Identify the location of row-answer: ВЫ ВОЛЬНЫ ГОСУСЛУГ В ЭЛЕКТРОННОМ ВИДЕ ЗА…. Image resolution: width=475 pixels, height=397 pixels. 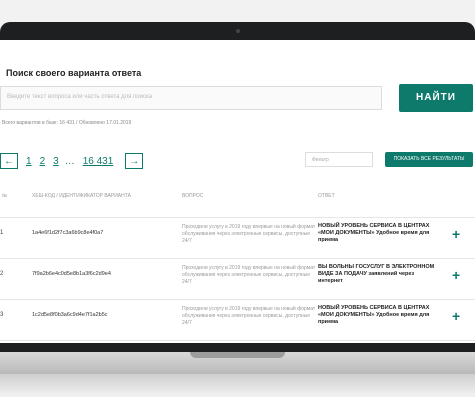
(376, 274).